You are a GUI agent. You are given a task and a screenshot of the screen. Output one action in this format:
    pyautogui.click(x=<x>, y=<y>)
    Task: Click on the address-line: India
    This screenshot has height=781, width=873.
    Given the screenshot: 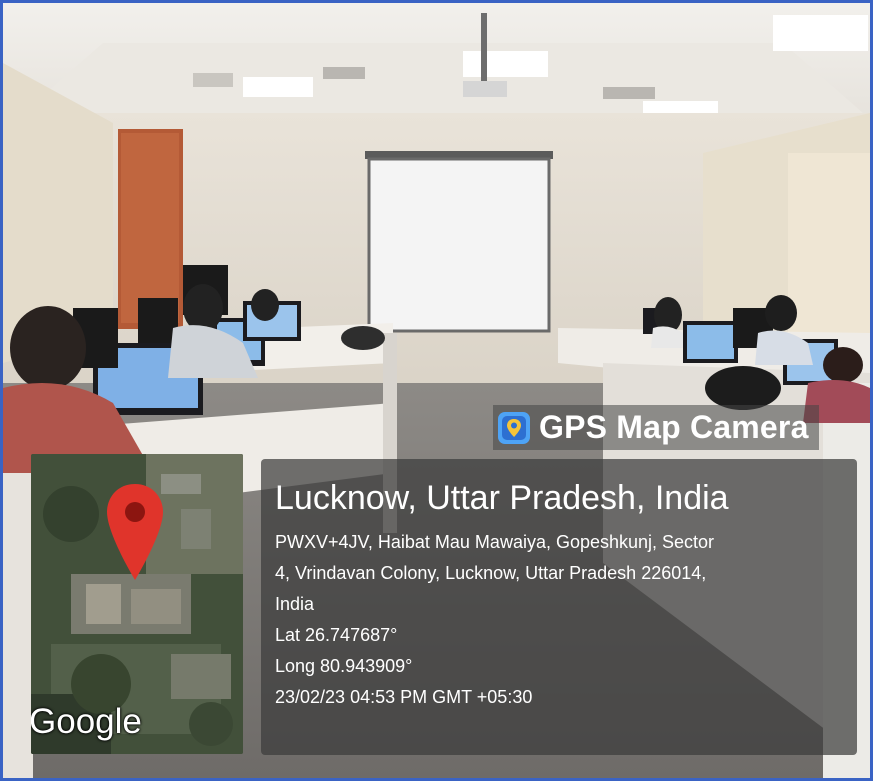 What is the action you would take?
    pyautogui.click(x=295, y=604)
    